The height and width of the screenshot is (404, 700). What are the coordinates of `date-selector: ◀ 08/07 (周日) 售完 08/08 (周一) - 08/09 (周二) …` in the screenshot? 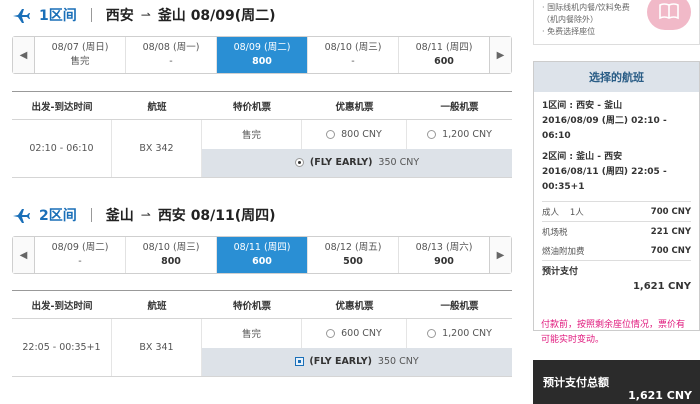 It's located at (262, 55).